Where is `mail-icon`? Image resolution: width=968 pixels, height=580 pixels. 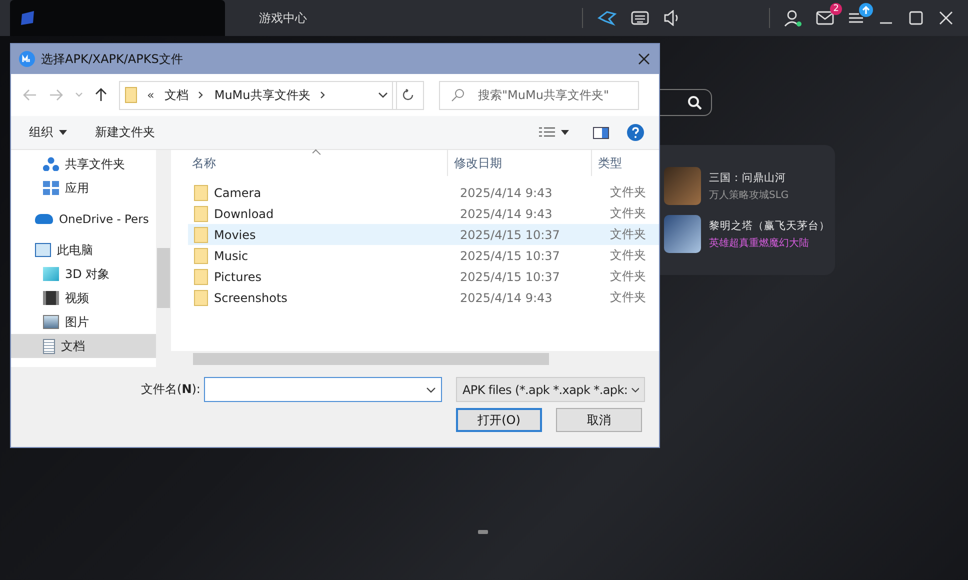
mail-icon is located at coordinates (825, 18).